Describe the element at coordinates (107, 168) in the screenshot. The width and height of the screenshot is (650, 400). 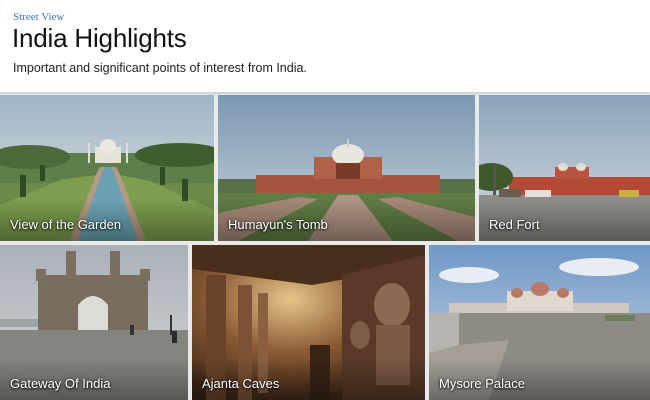
I see `tile-view-of-the-garden: View of the Garden` at that location.